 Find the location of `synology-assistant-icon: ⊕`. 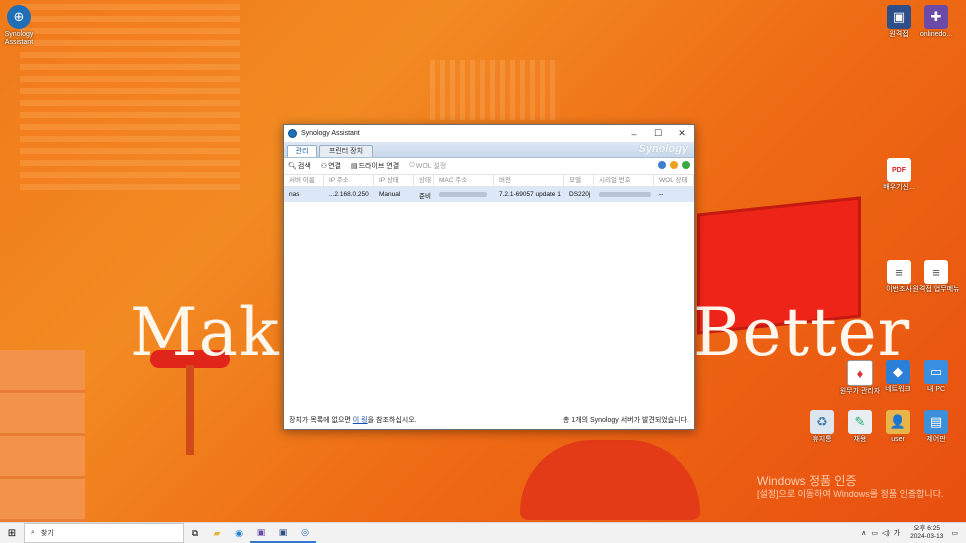

synology-assistant-icon: ⊕ is located at coordinates (19, 17).